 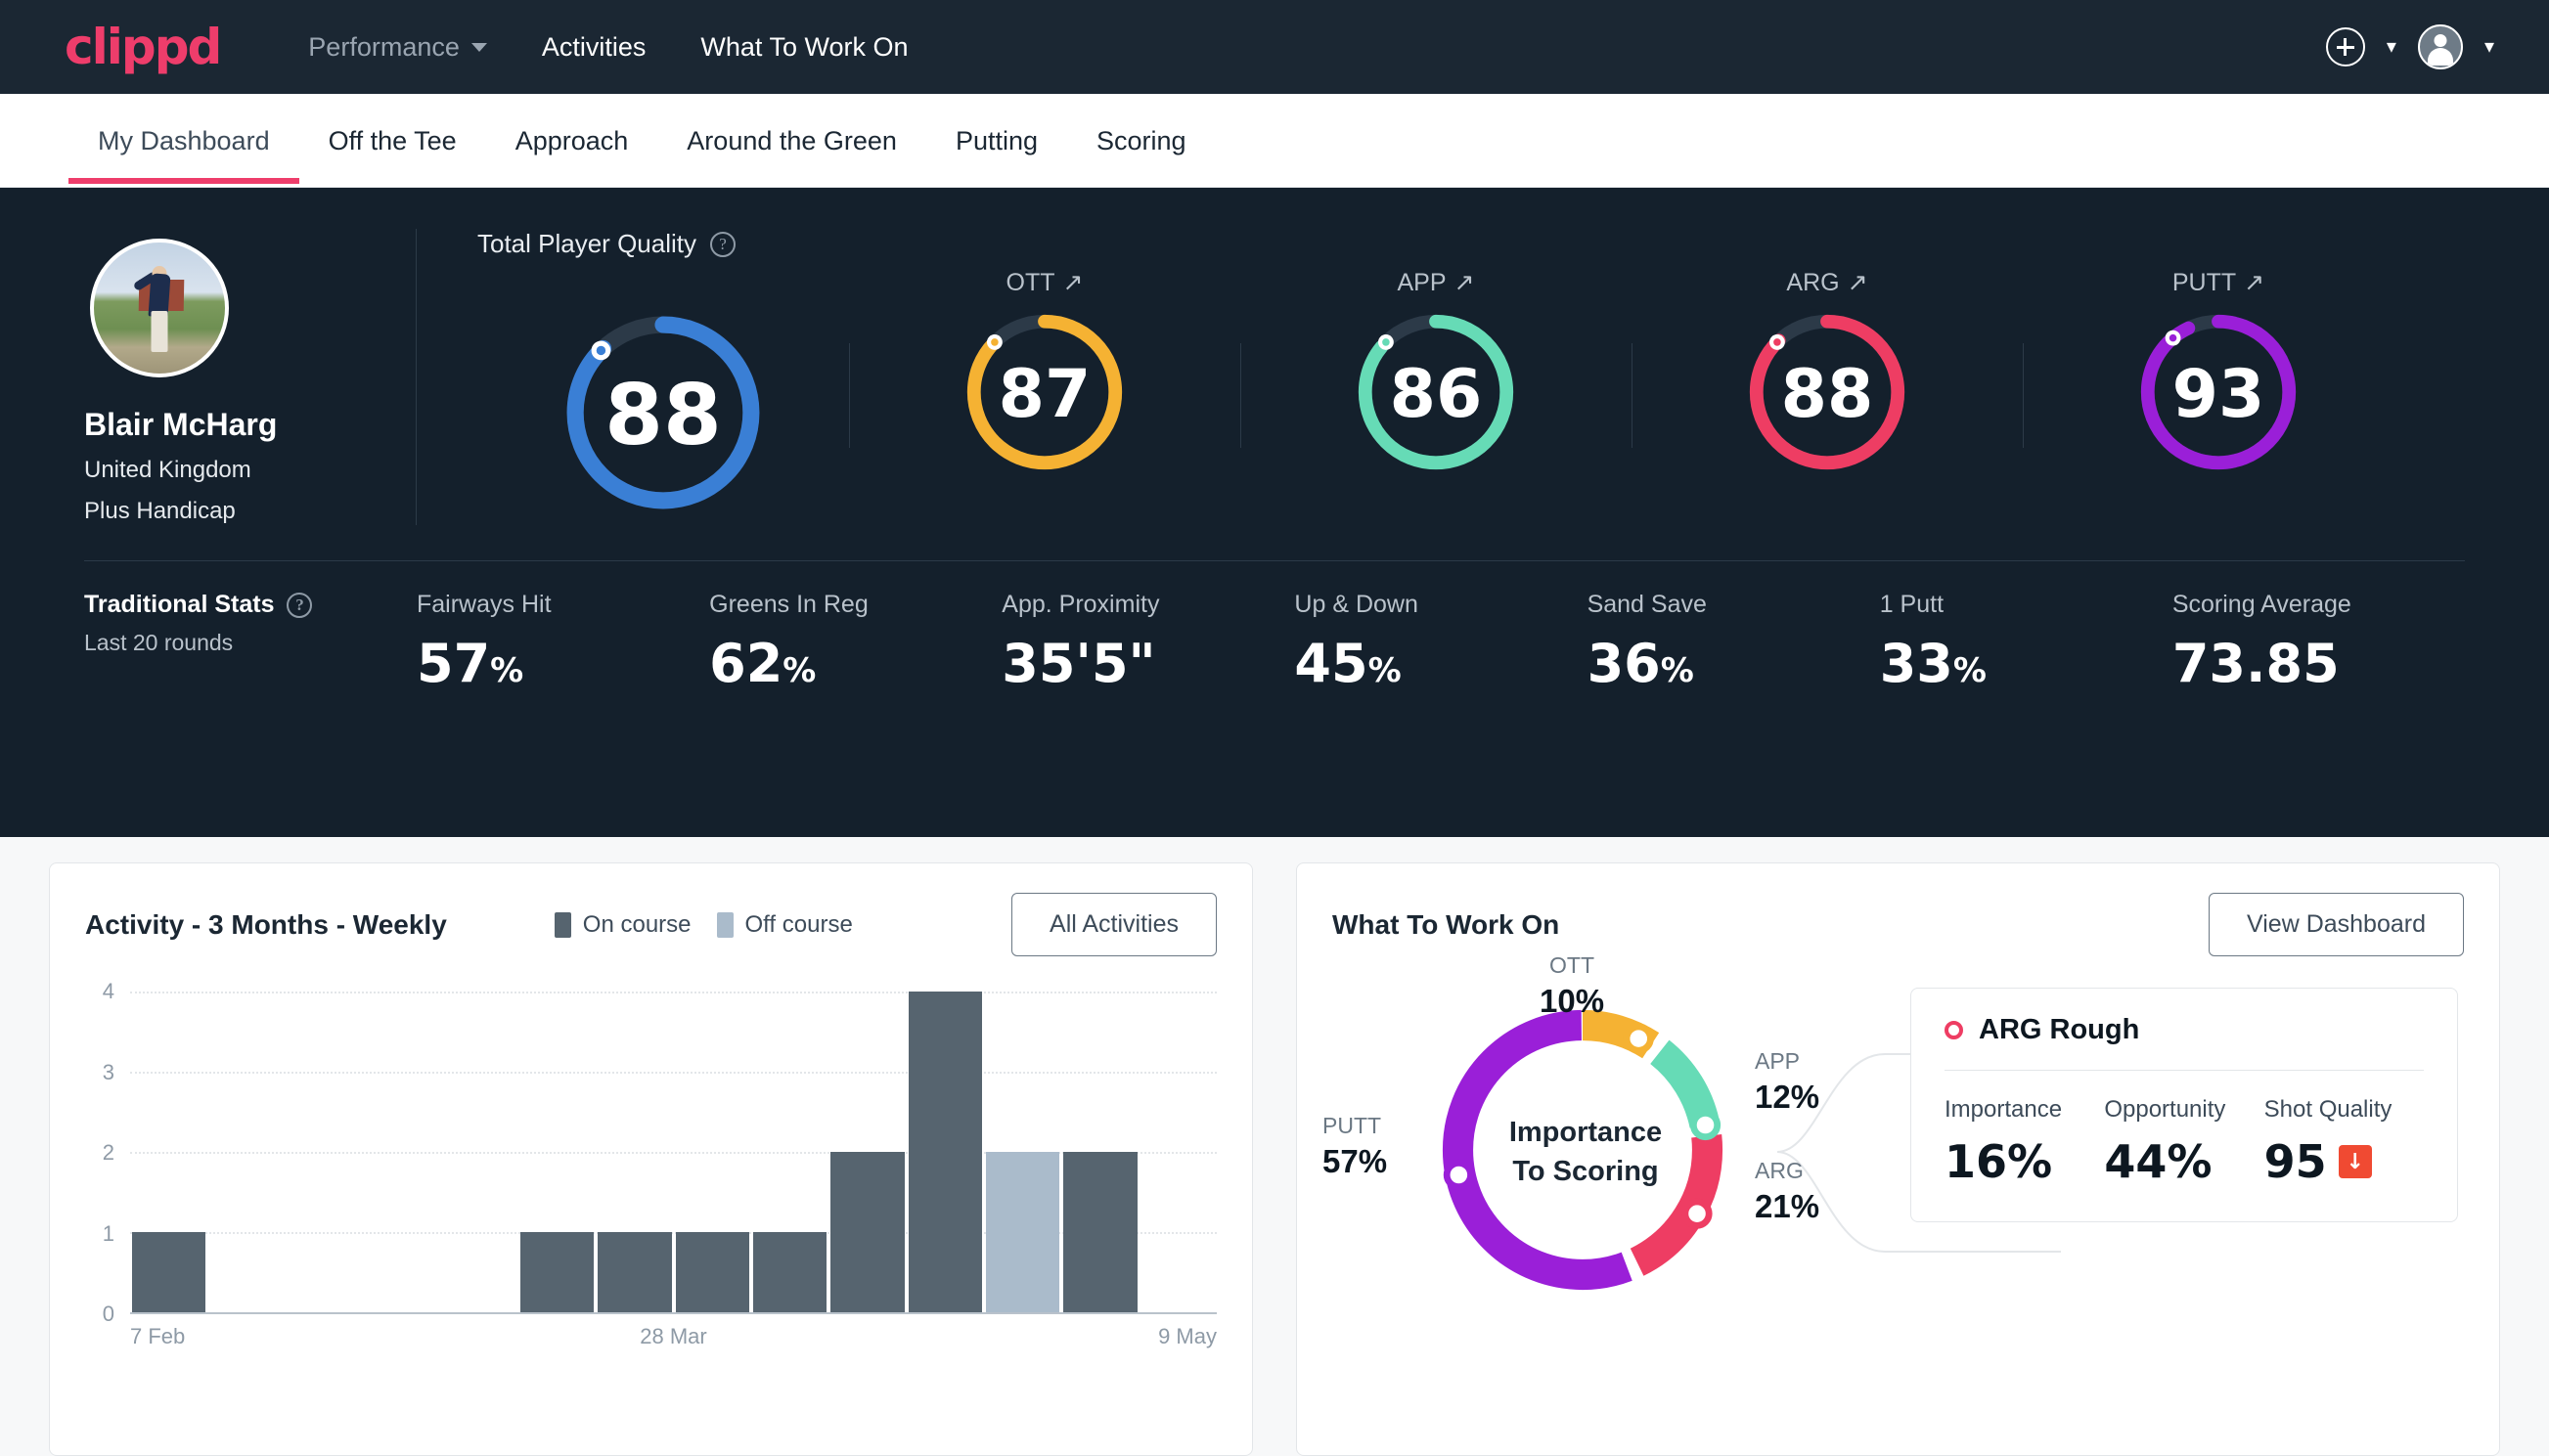 I want to click on y-tick-3: 3, so click(x=108, y=1071).